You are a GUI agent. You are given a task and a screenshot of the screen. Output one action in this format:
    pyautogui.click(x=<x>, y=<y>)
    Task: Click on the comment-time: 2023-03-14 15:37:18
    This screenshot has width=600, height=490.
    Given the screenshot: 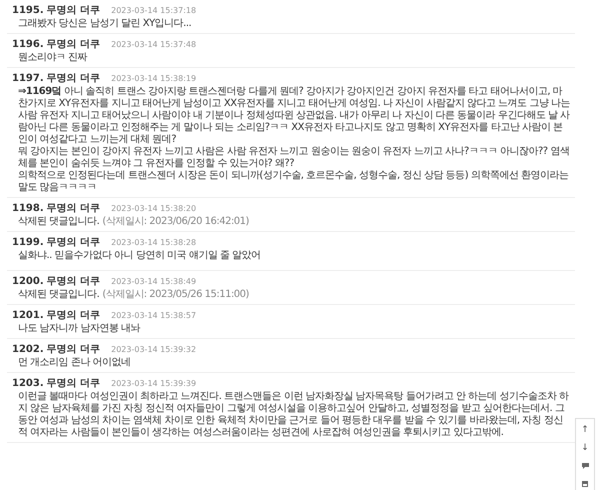 What is the action you would take?
    pyautogui.click(x=153, y=10)
    